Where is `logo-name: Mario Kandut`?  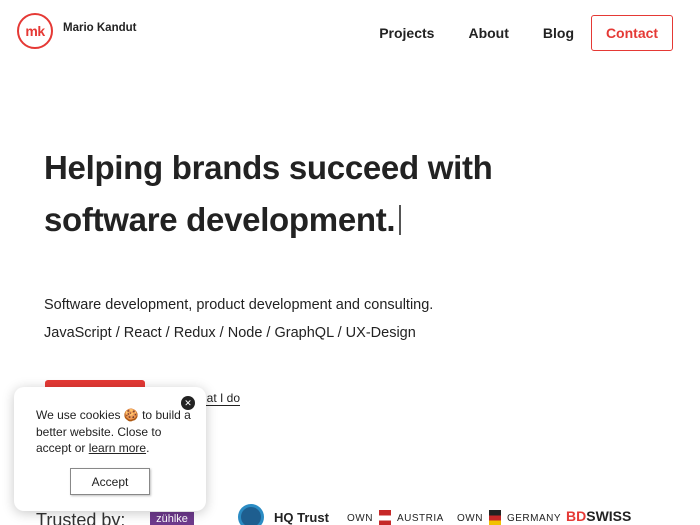 logo-name: Mario Kandut is located at coordinates (100, 28).